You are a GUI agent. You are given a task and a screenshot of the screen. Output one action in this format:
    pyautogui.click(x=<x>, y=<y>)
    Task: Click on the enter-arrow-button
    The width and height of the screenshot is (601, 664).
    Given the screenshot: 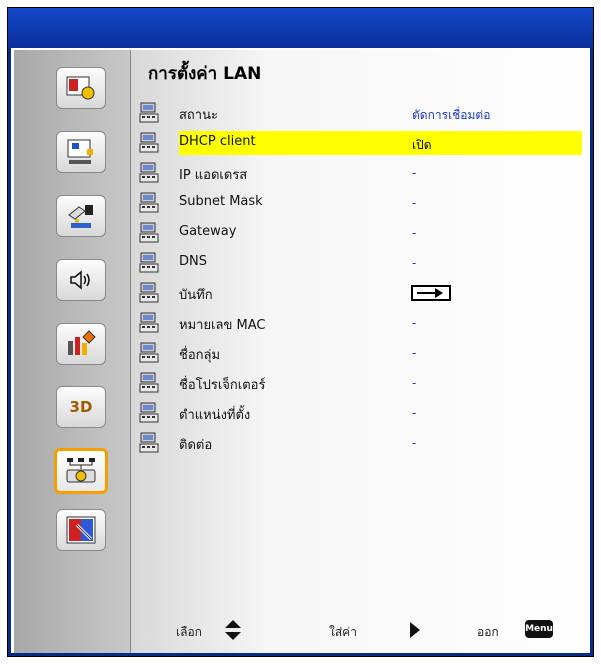 What is the action you would take?
    pyautogui.click(x=431, y=293)
    